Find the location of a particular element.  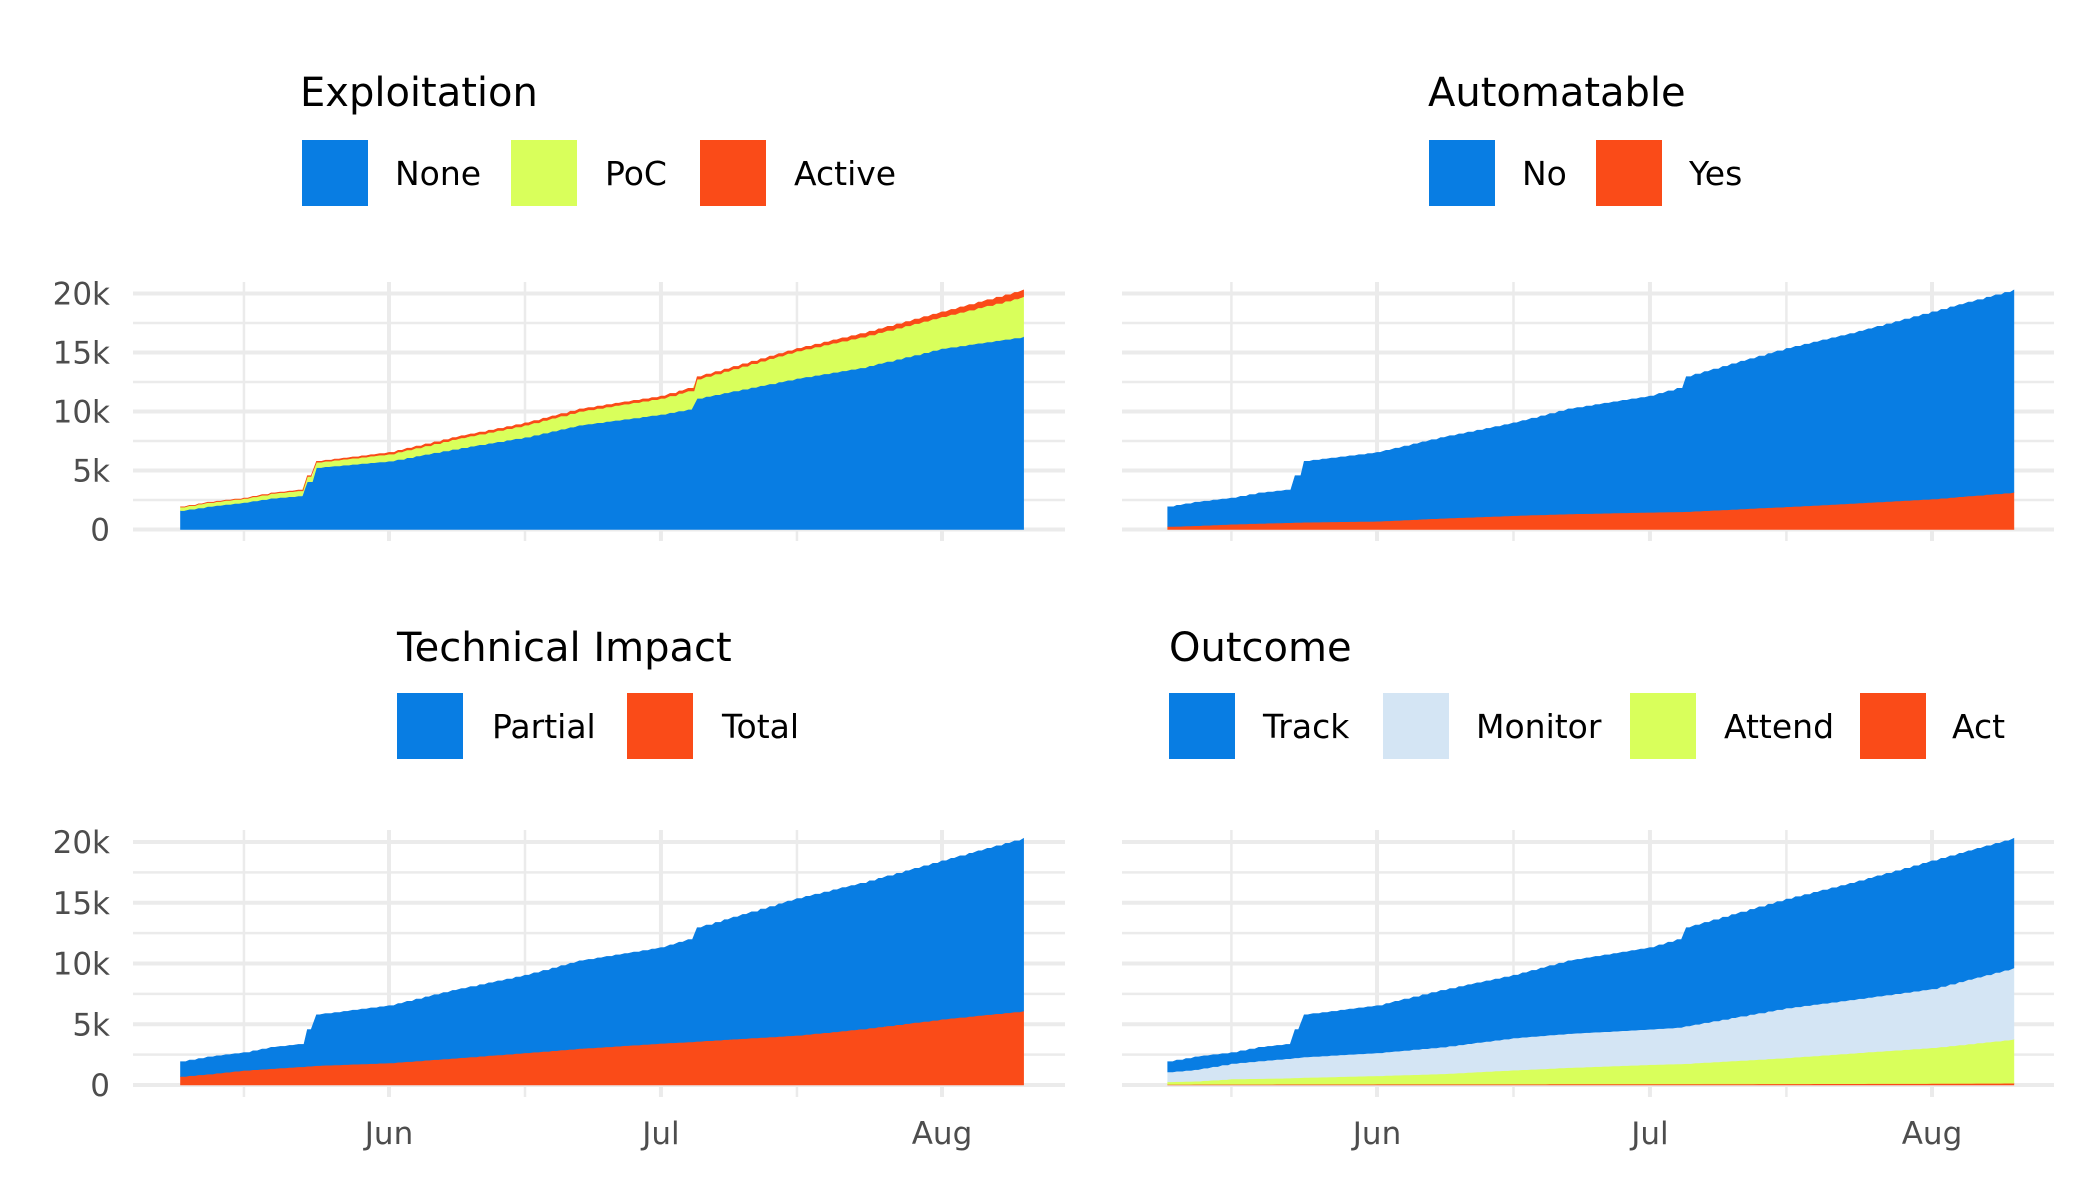

legend-label-none: None is located at coordinates (438, 173).